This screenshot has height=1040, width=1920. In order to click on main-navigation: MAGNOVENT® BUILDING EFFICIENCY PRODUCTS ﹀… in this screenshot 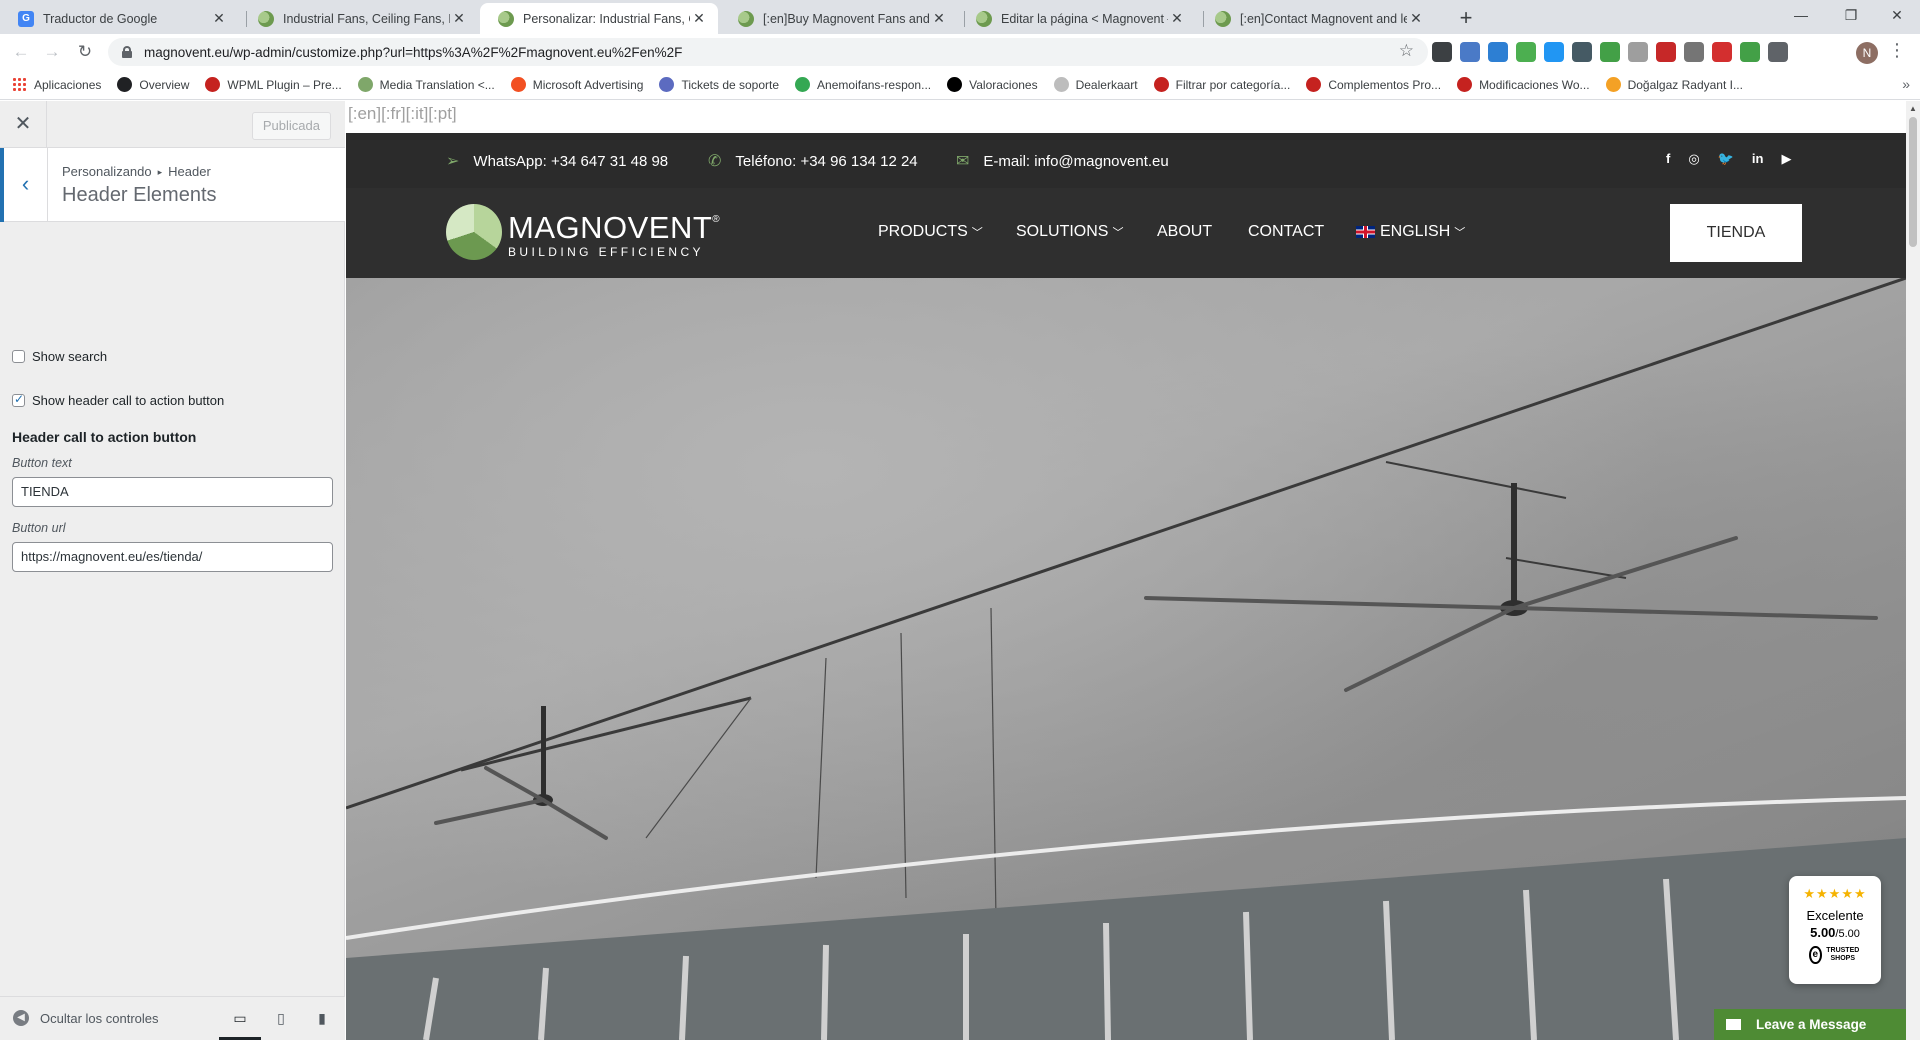, I will do `click(1126, 233)`.